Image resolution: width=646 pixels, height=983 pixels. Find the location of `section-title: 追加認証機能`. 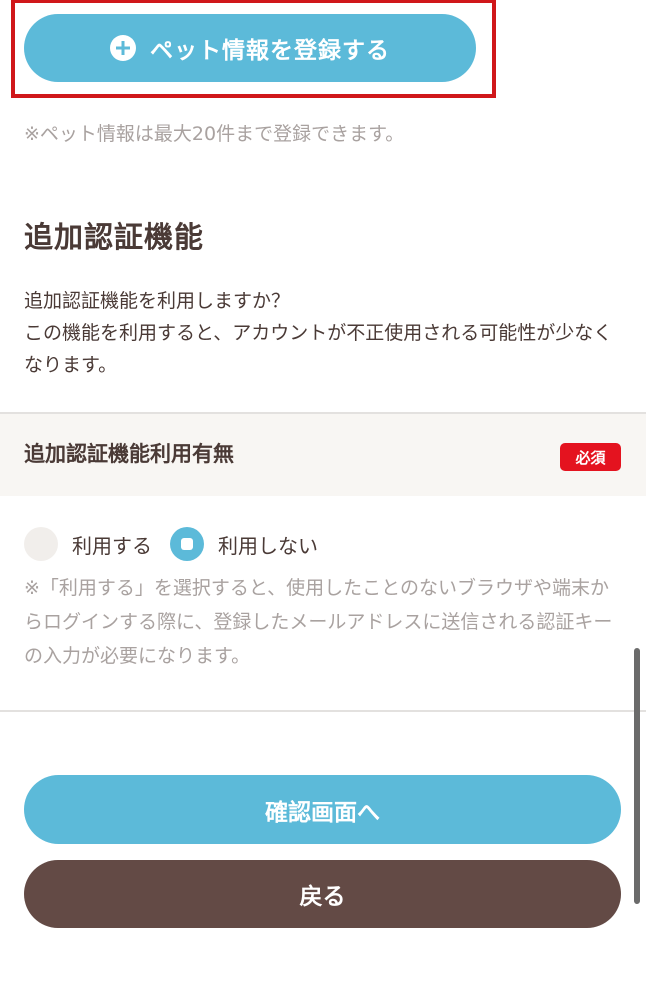

section-title: 追加認証機能 is located at coordinates (114, 237).